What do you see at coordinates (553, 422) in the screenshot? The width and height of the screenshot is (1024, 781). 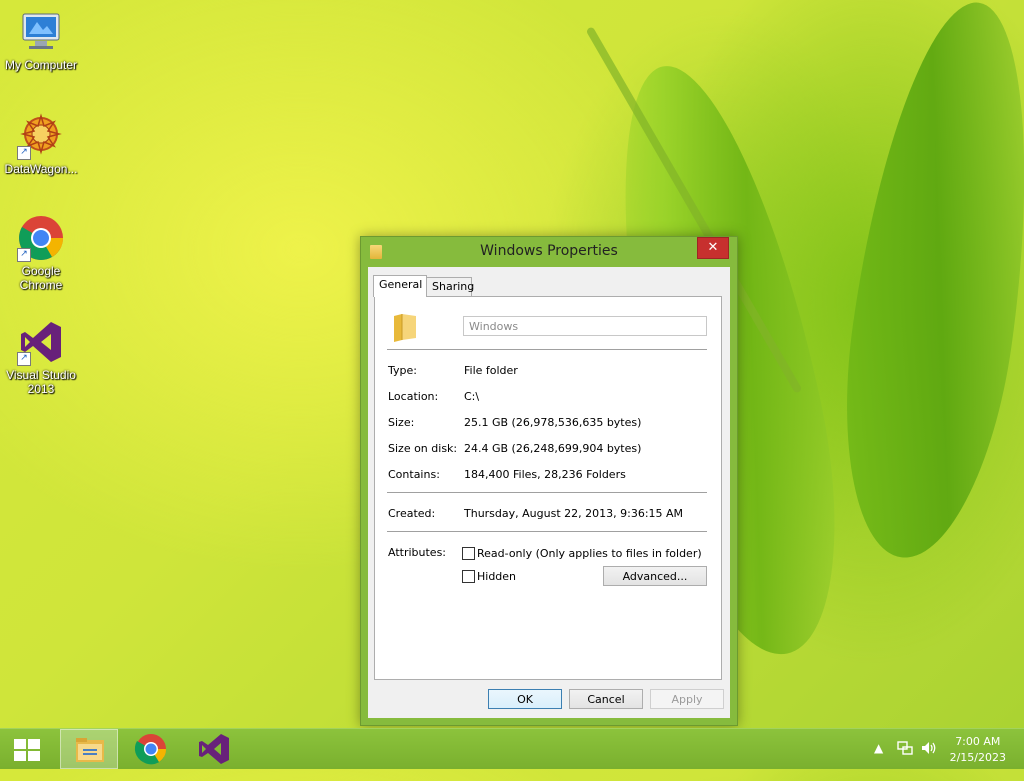 I see `size-value: 25.1 GB (26,978,536,635 bytes)` at bounding box center [553, 422].